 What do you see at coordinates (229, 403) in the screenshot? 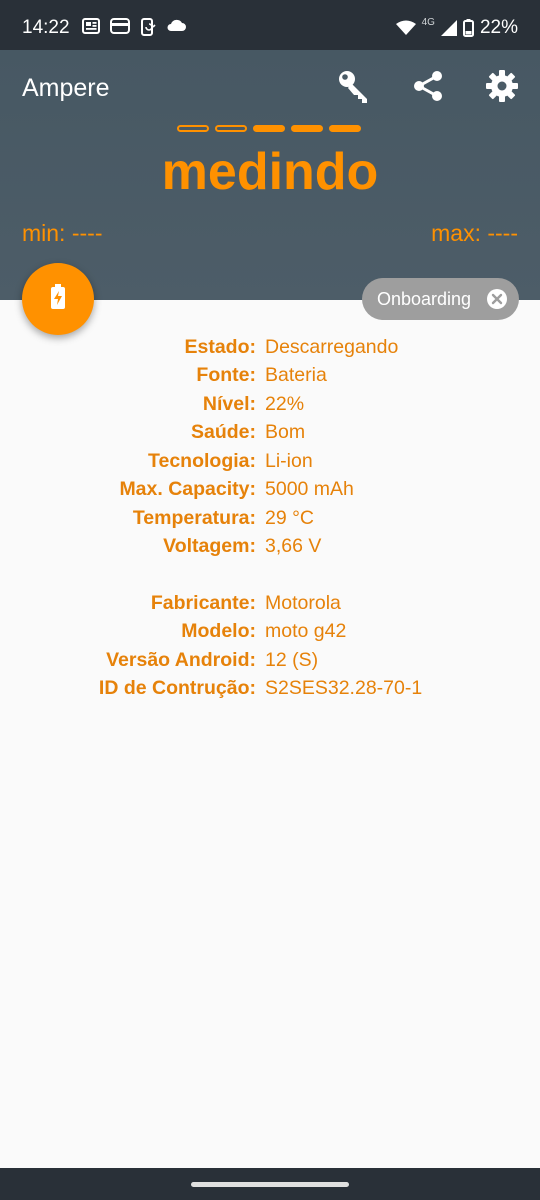
I see `info-label: Nível:` at bounding box center [229, 403].